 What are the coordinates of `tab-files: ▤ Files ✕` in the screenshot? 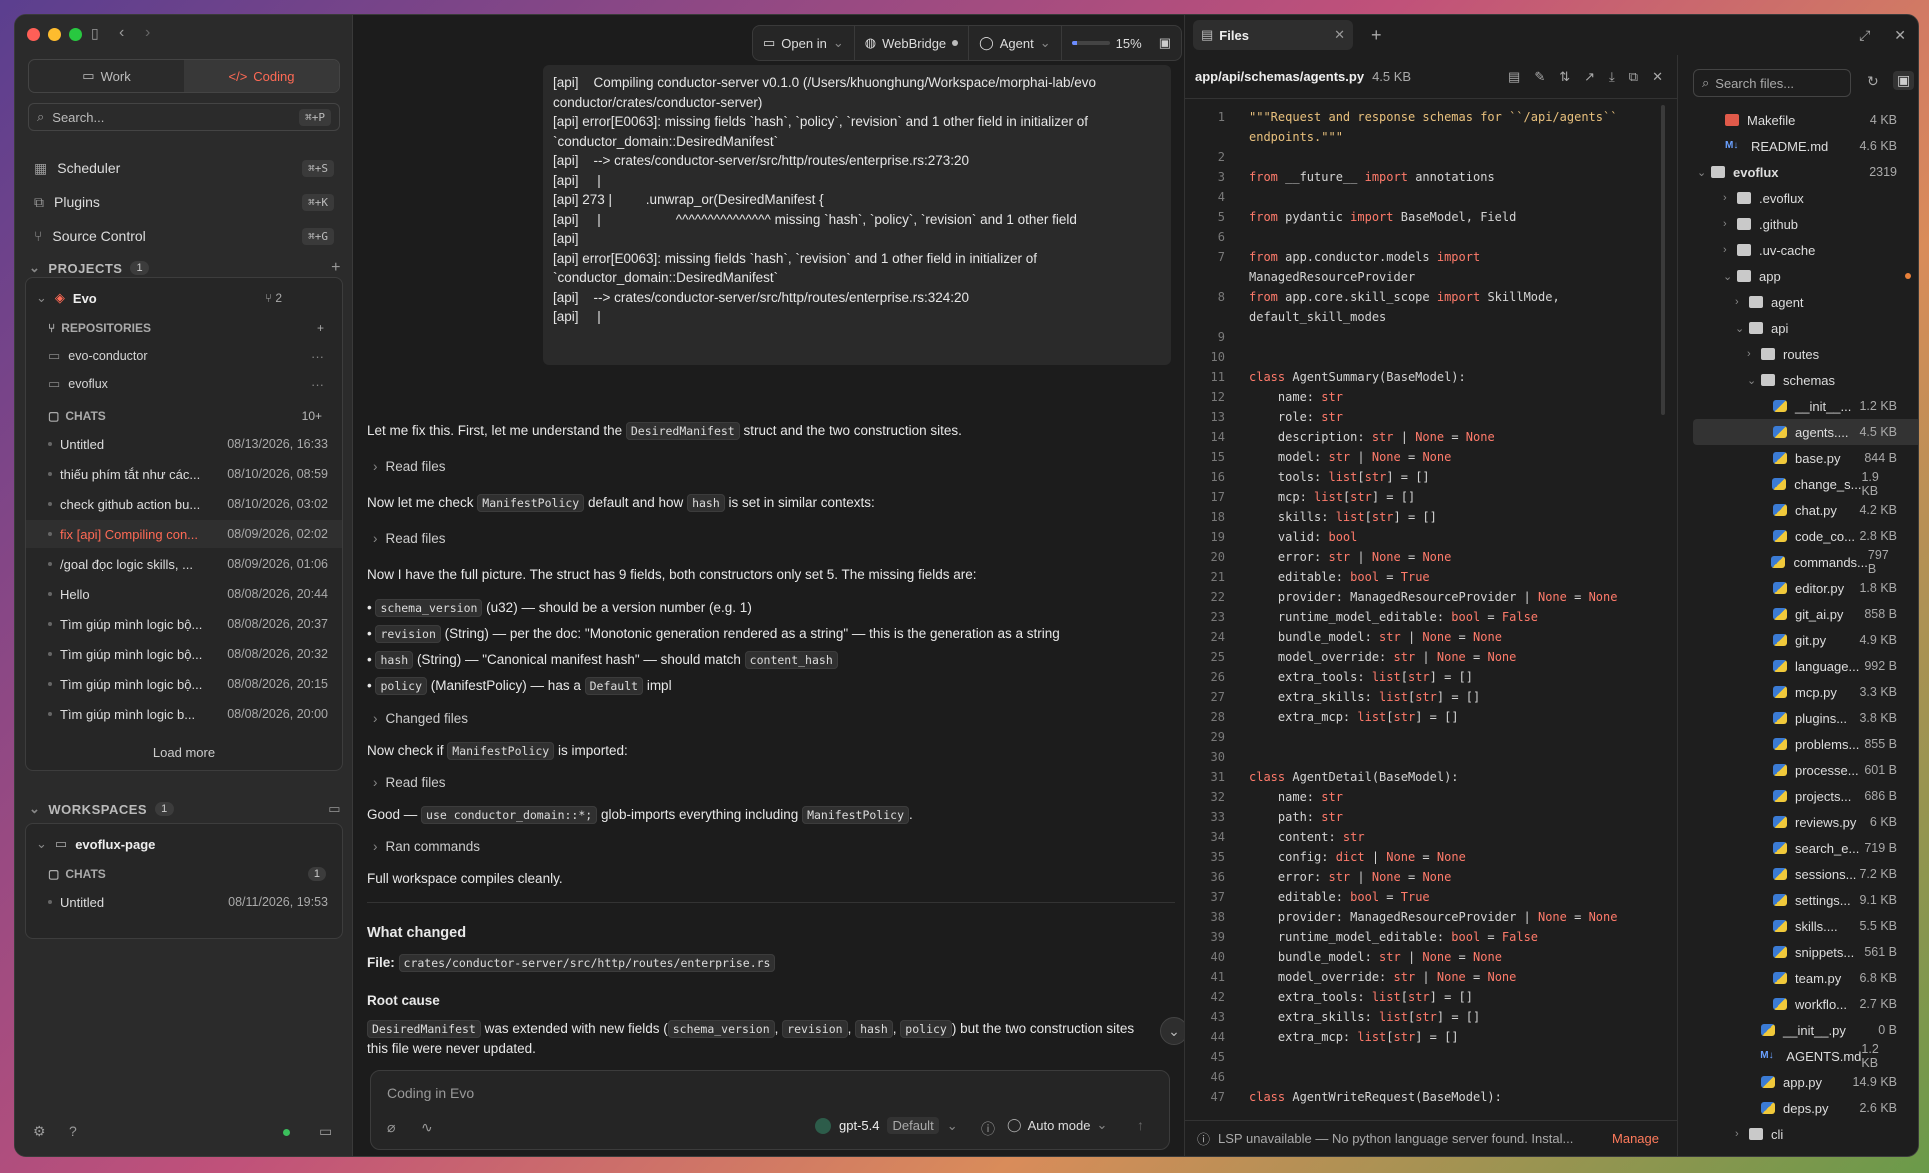 It's located at (1273, 35).